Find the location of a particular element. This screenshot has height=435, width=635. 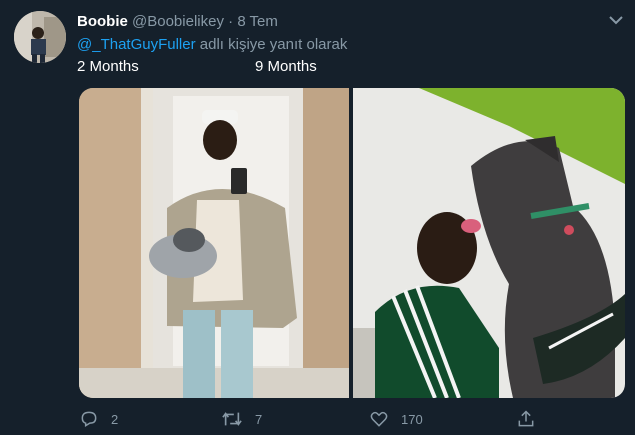

avatar-image is located at coordinates (40, 37).